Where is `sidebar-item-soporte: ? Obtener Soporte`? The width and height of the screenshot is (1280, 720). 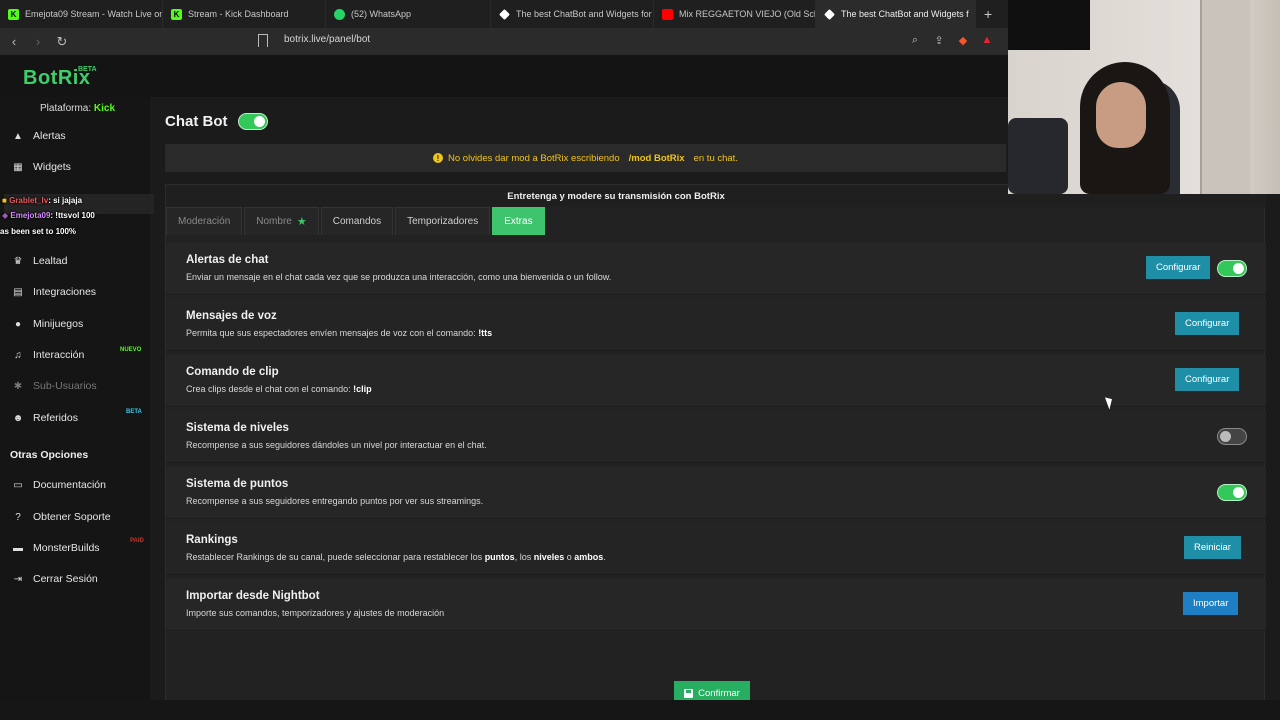 sidebar-item-soporte: ? Obtener Soporte is located at coordinates (61, 517).